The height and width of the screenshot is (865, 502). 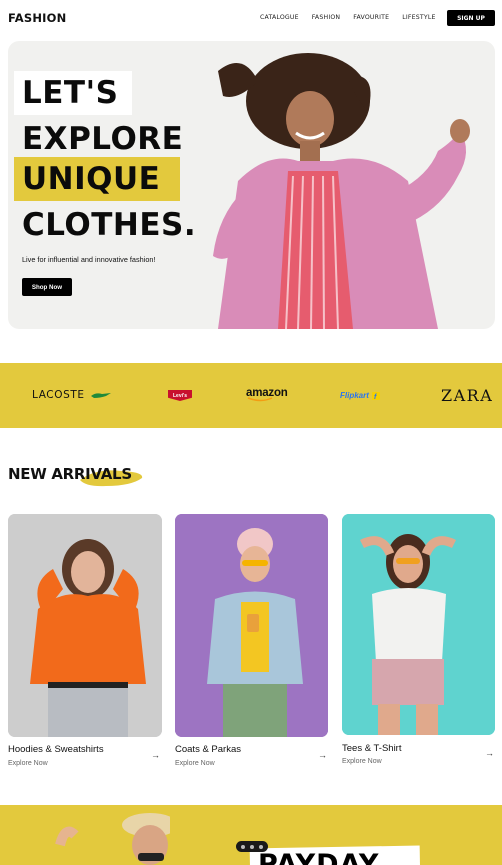 I want to click on payday-title: PAYDAY, so click(x=319, y=857).